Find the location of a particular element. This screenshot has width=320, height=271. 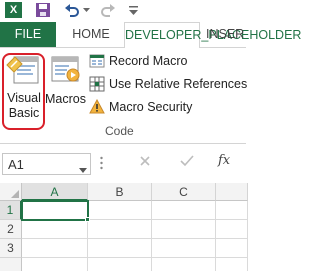

chevron-down-icon is located at coordinates (83, 169).